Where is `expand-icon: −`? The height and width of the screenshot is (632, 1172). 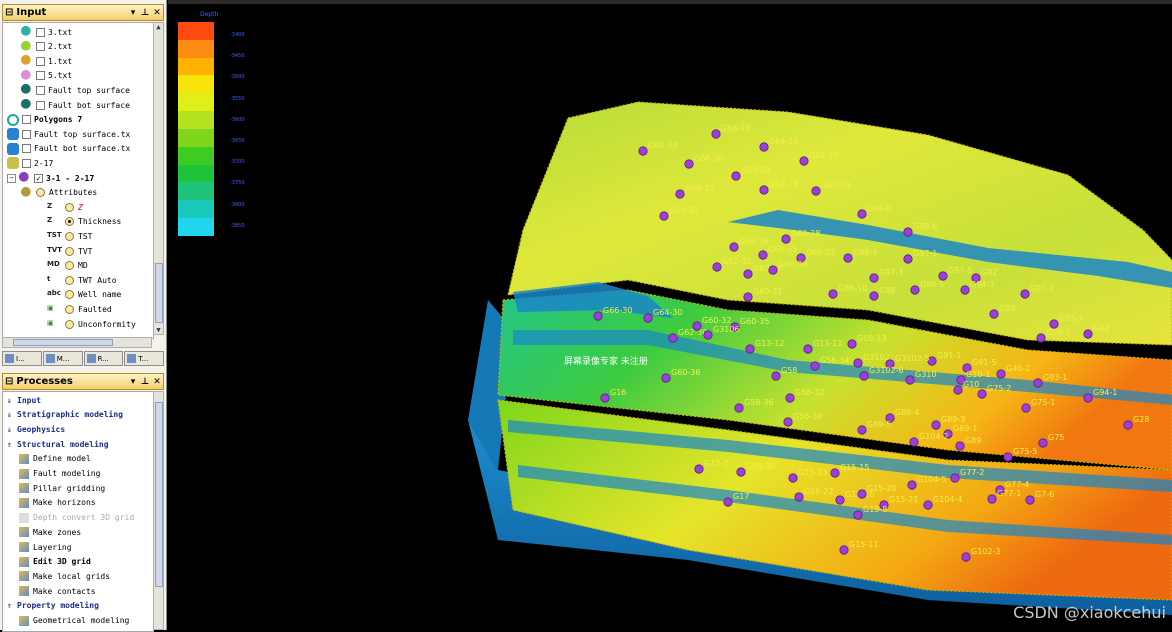
expand-icon: − is located at coordinates (11, 178).